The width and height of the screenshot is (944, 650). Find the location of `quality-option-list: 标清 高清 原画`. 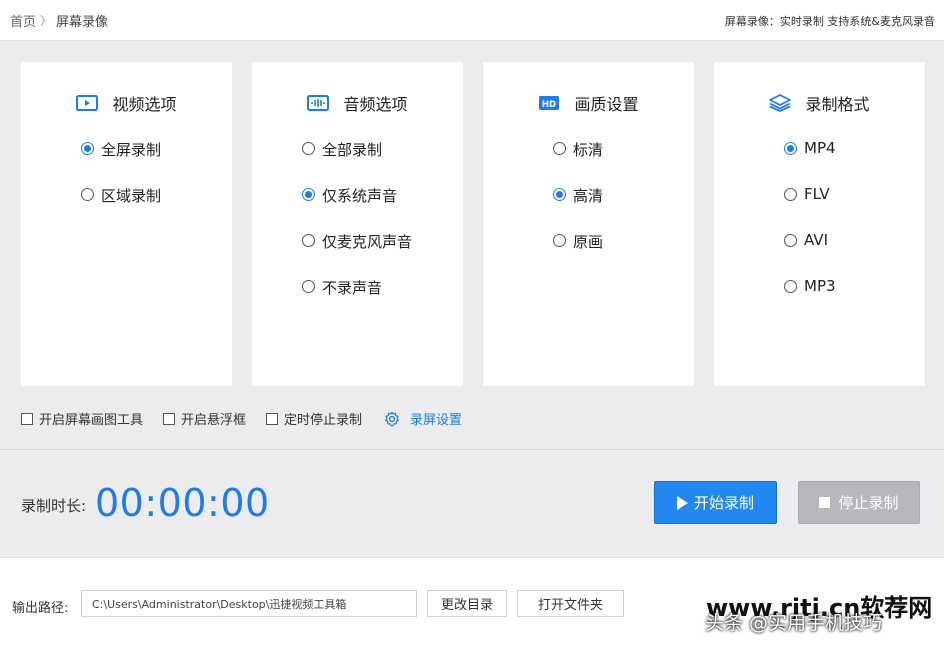

quality-option-list: 标清 高清 原画 is located at coordinates (578, 208).